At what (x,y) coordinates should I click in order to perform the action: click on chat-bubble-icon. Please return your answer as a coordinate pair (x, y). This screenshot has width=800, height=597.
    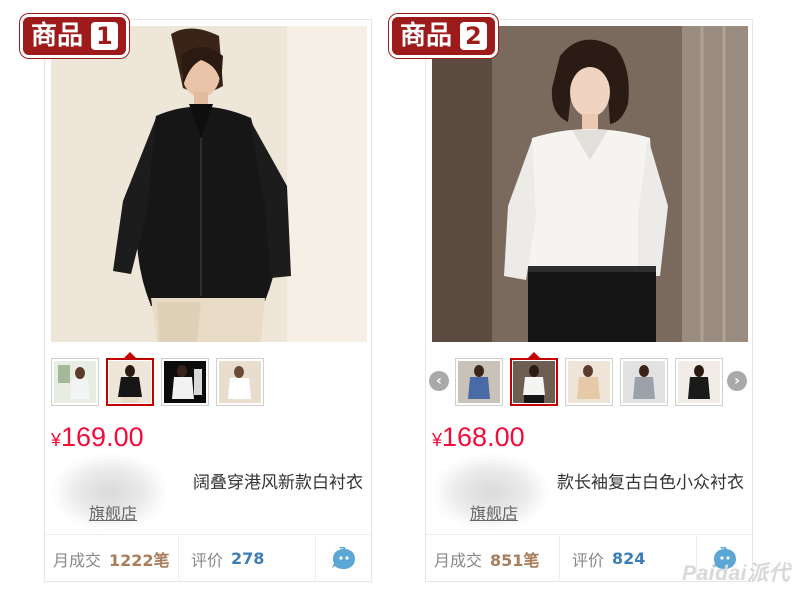
    Looking at the image, I should click on (343, 557).